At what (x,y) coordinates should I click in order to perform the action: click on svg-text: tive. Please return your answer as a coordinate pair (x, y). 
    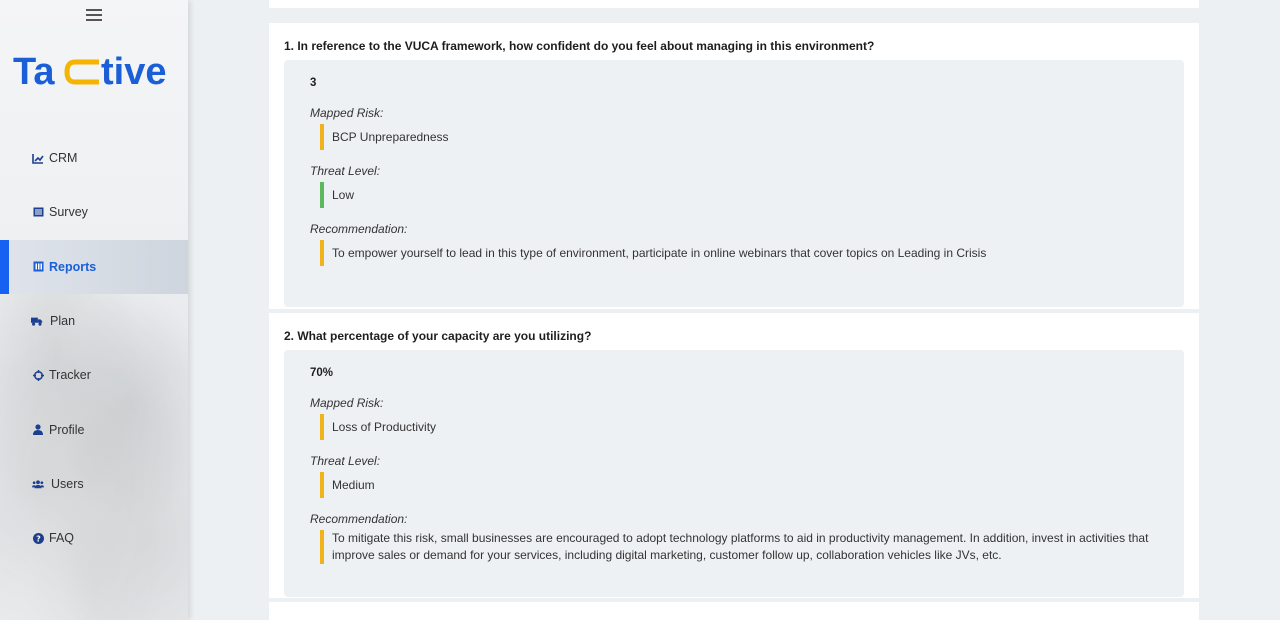
    Looking at the image, I should click on (133, 71).